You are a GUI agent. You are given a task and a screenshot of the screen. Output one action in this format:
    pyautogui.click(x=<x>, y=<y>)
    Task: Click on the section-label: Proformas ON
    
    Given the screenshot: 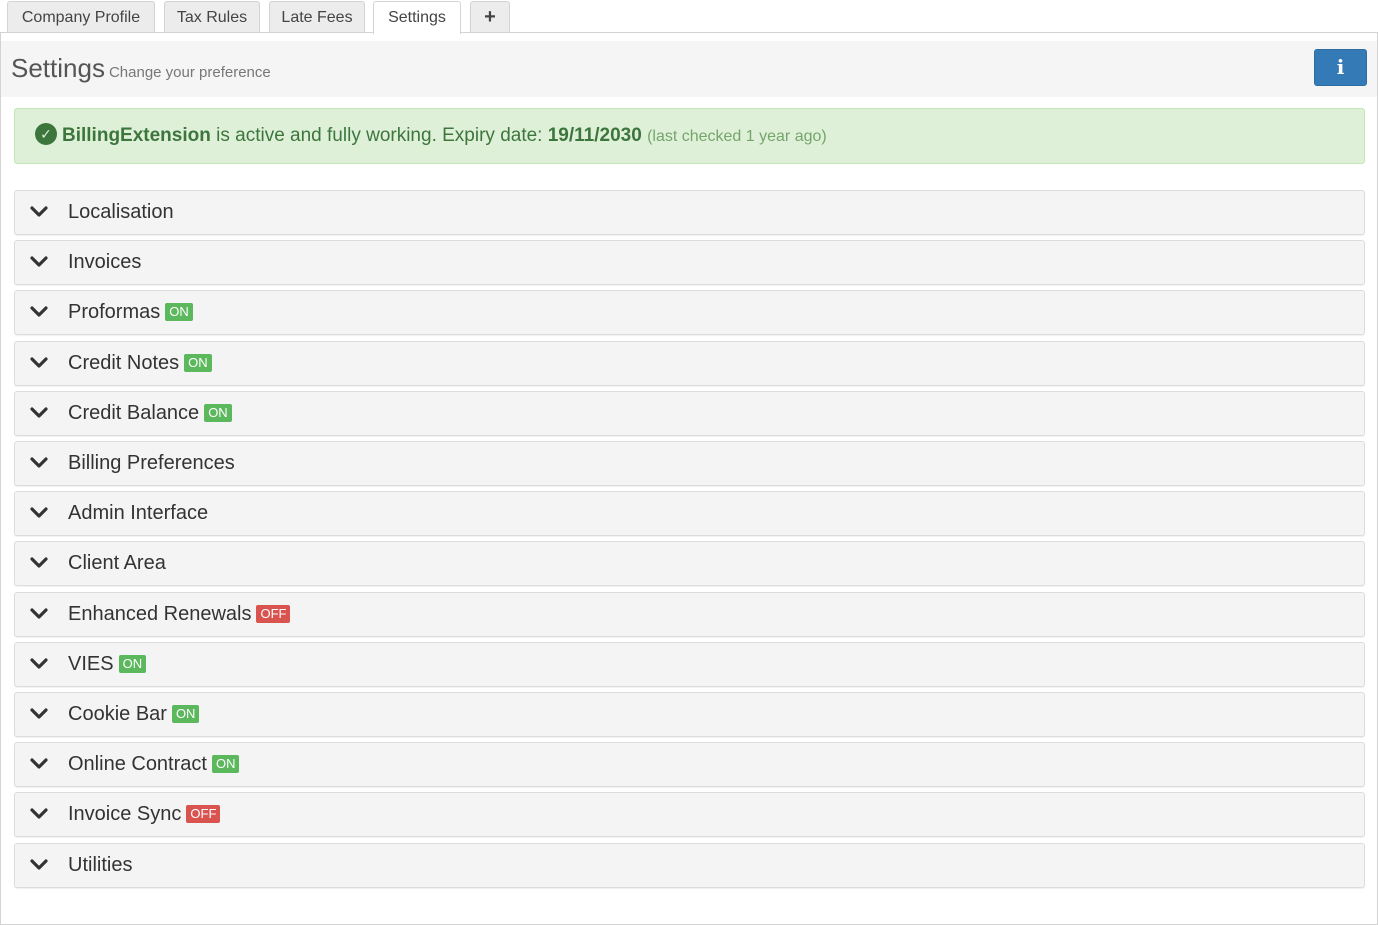 What is the action you would take?
    pyautogui.click(x=130, y=312)
    